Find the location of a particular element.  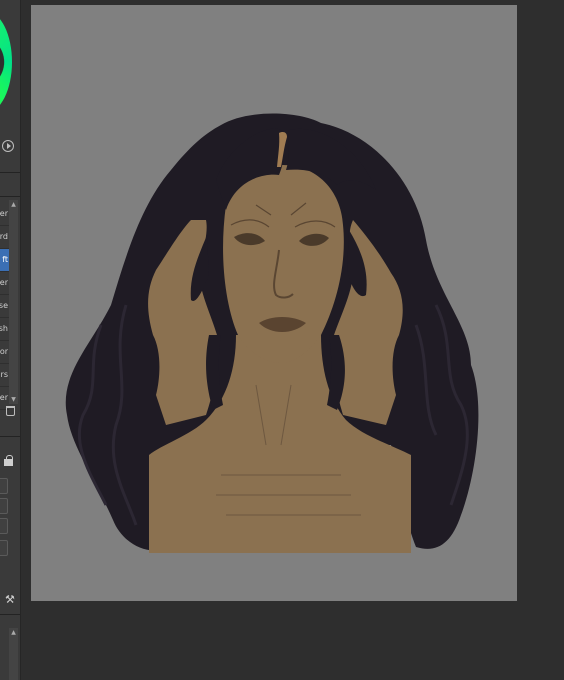

color-wheel is located at coordinates (6, 62).